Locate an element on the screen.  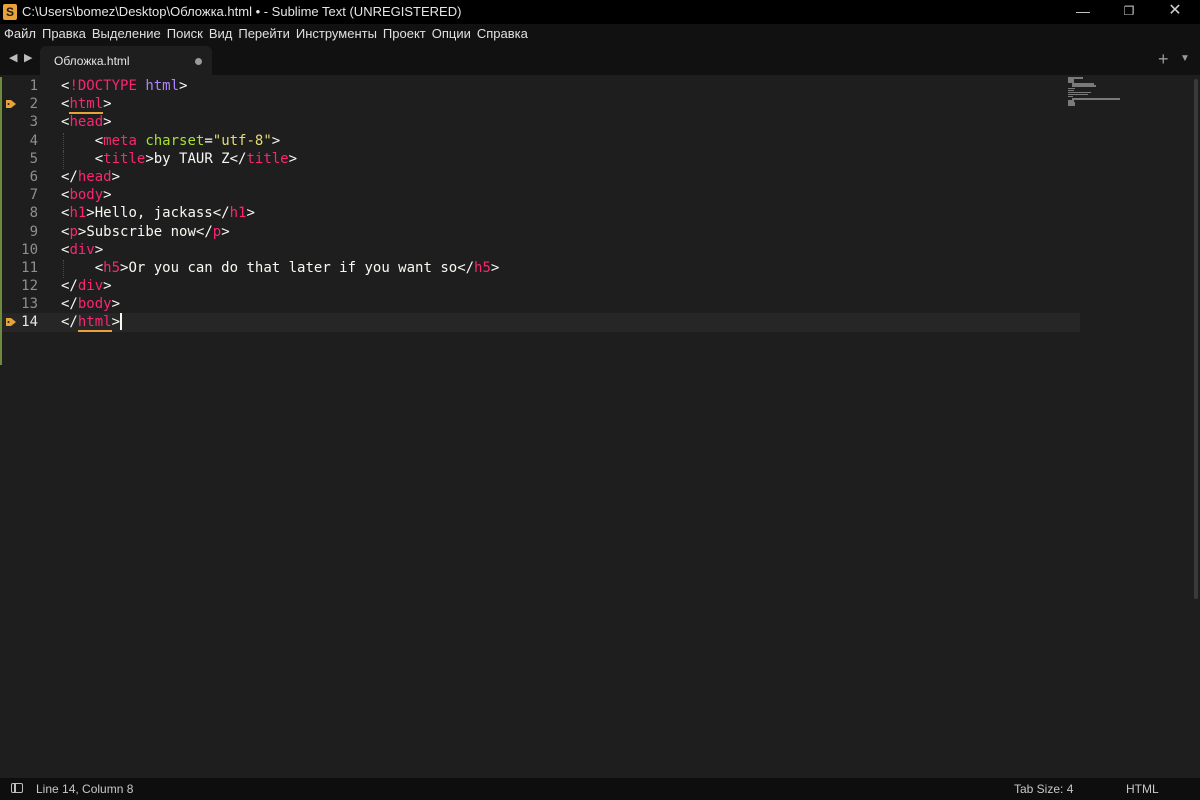
token-tag: h5 is located at coordinates (112, 267).